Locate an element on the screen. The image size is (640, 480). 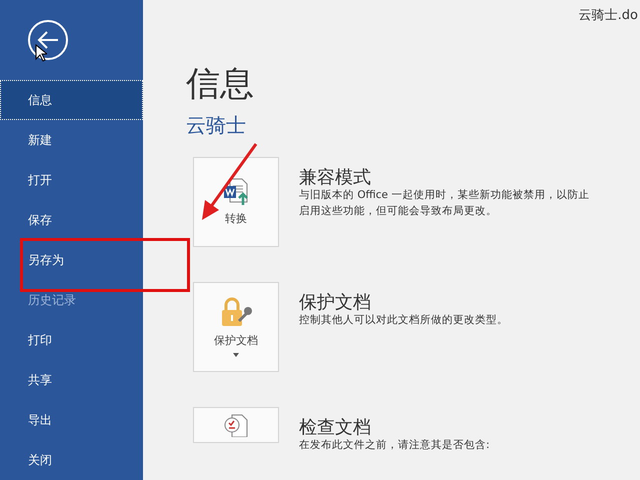
document-name: 云骑士 is located at coordinates (216, 124).